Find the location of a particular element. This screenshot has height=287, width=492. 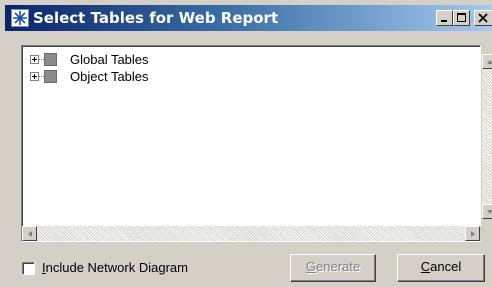

include-network-diagram-checkbox is located at coordinates (28, 268).